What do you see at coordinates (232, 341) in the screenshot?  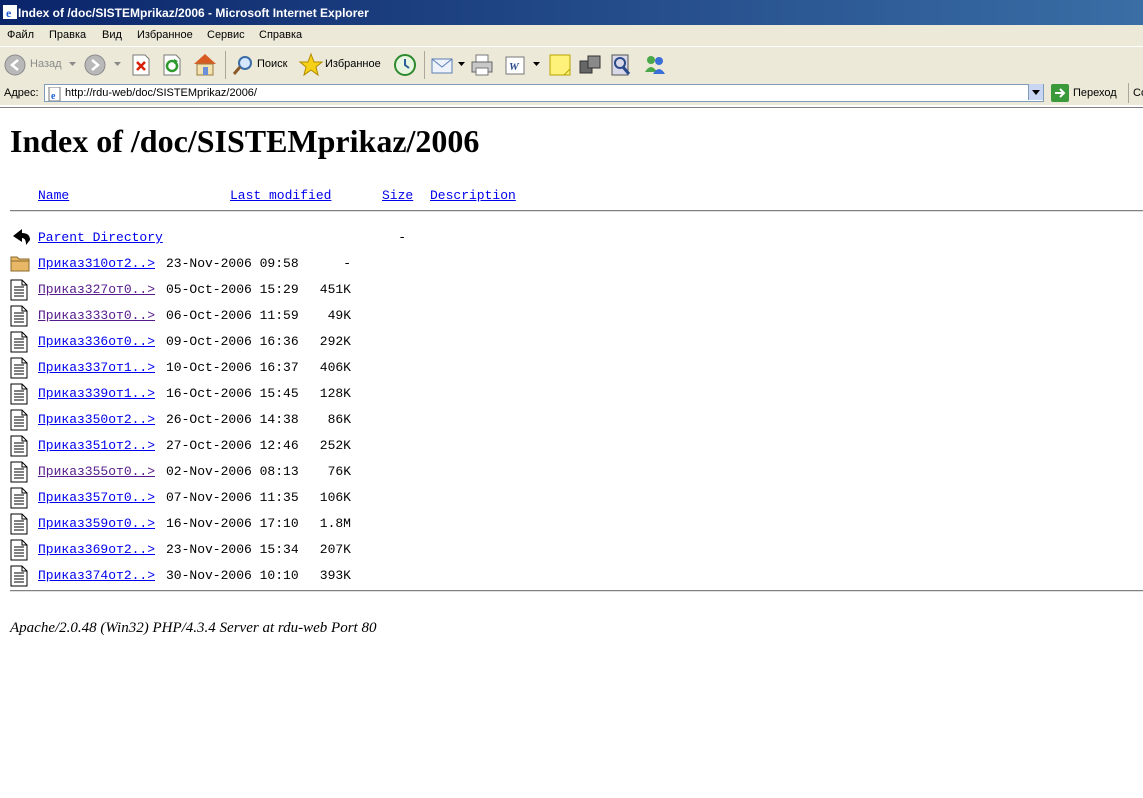 I see `file-modified: 09-Oct-2006 16:36` at bounding box center [232, 341].